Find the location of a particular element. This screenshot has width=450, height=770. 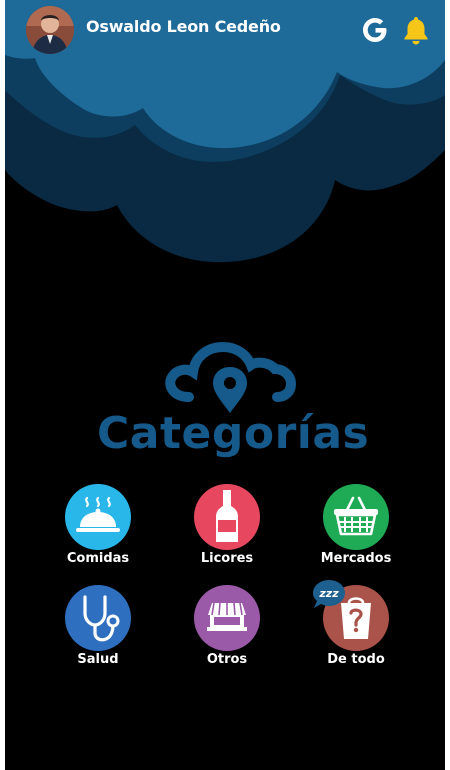

sleep-badge: zzz is located at coordinates (329, 594).